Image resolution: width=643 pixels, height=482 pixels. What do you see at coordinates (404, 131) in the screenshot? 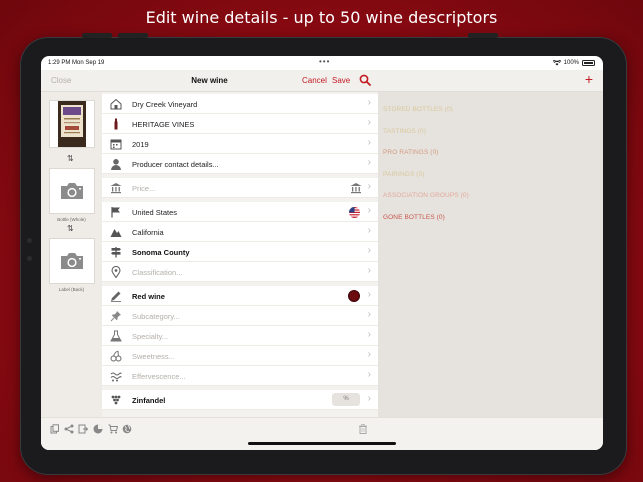
I see `tastings-link: TASTINGS (0)` at bounding box center [404, 131].